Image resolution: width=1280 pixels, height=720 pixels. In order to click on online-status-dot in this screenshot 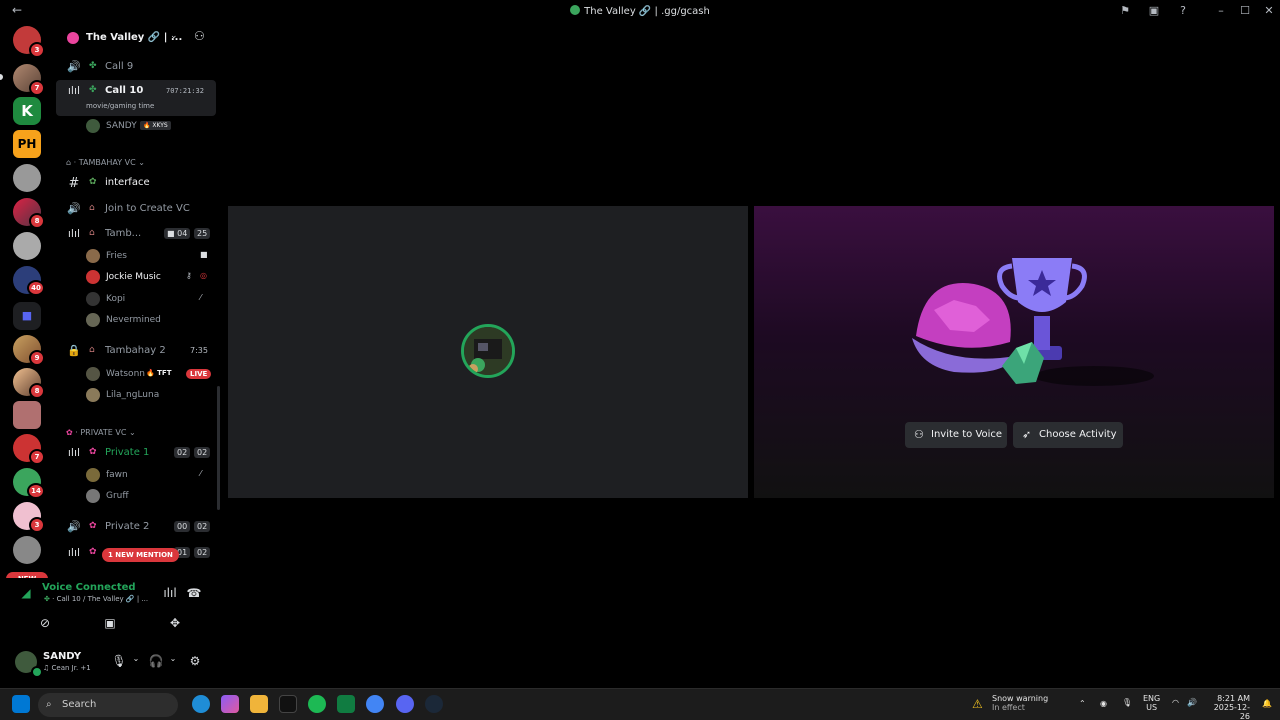, I will do `click(37, 672)`.